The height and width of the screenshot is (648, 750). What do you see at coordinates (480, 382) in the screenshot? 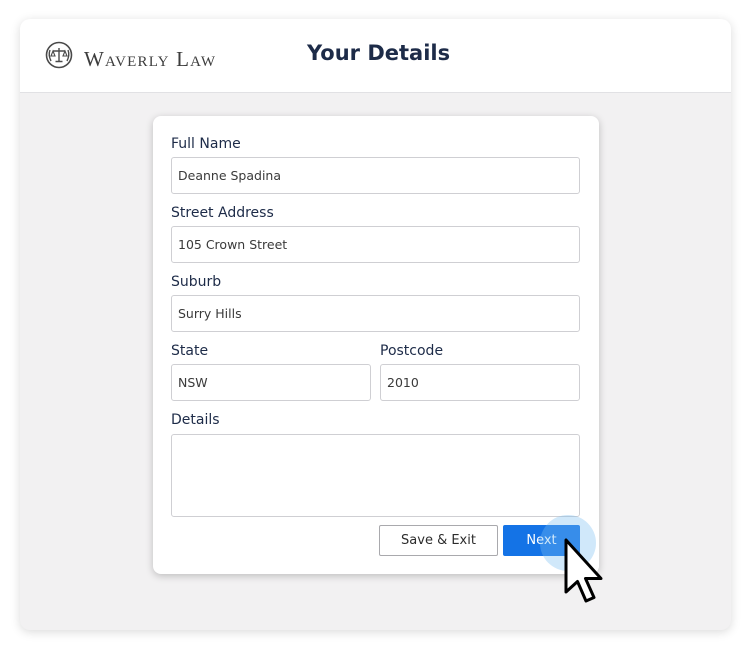
I see `postcode-field` at bounding box center [480, 382].